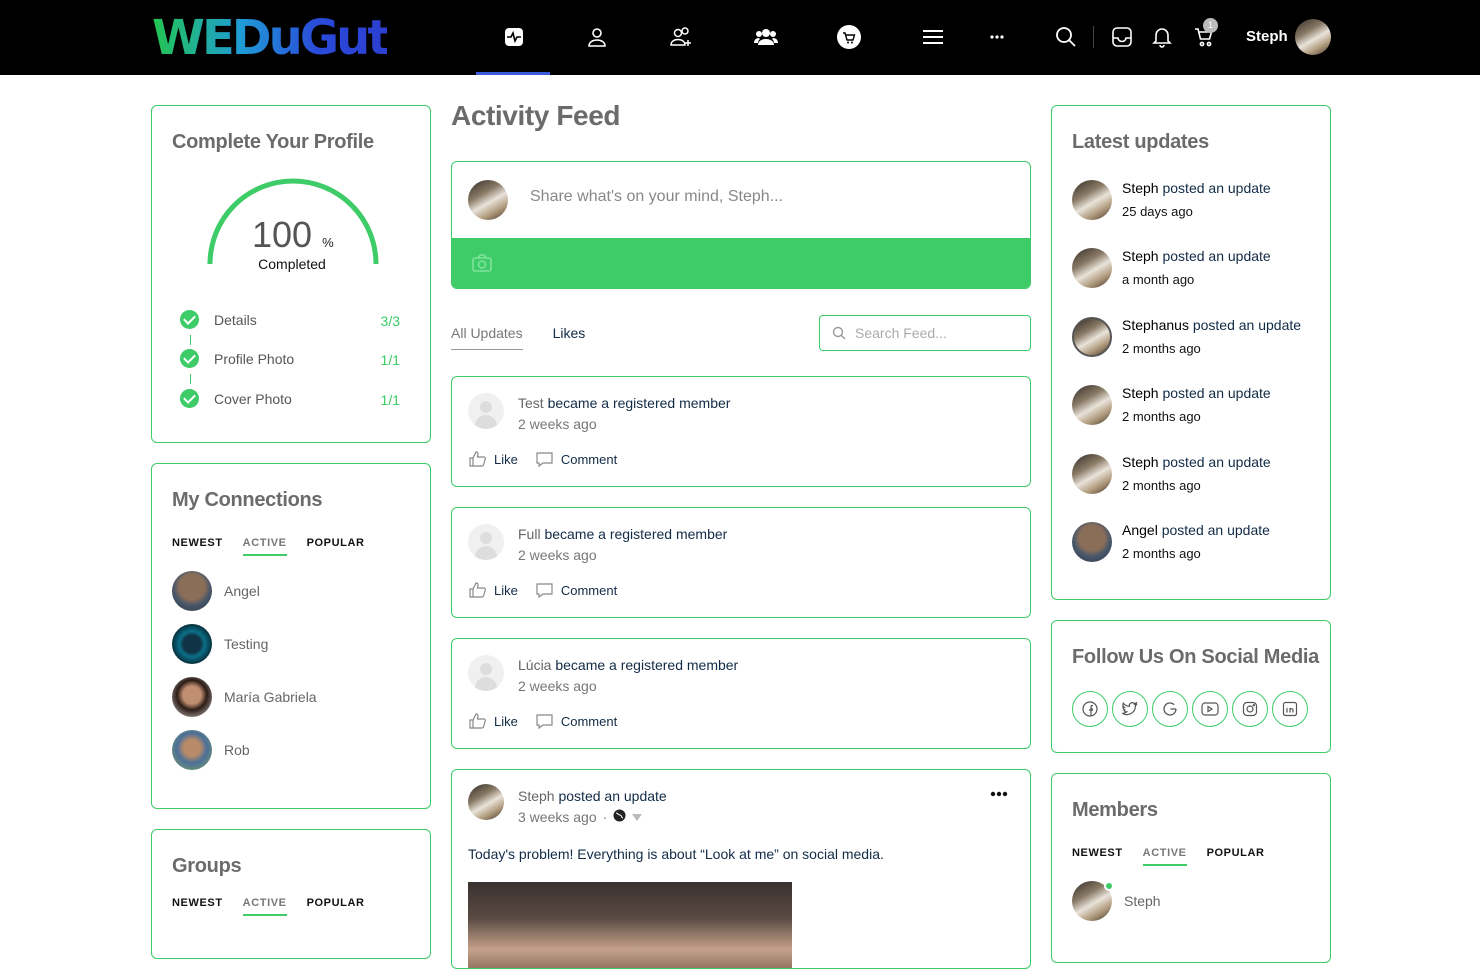  I want to click on activity-icon, so click(514, 37).